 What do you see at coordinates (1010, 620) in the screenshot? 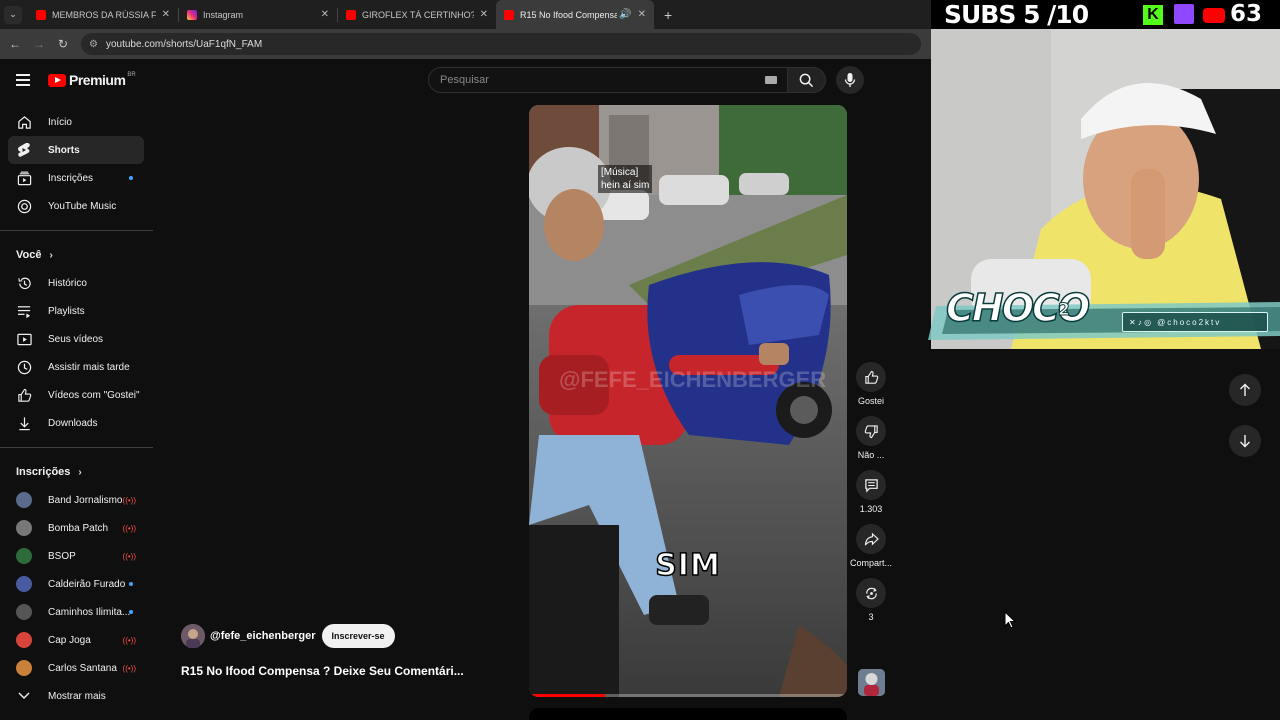
I see `mouse-cursor-icon` at bounding box center [1010, 620].